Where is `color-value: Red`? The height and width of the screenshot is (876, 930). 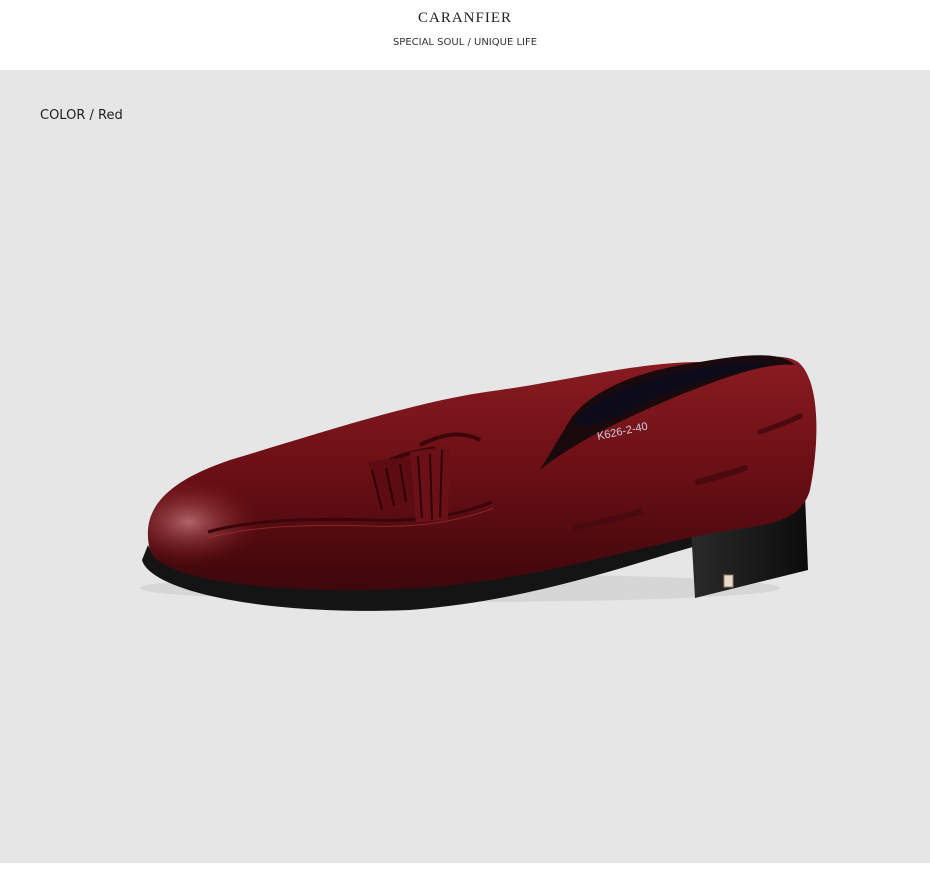 color-value: Red is located at coordinates (110, 115).